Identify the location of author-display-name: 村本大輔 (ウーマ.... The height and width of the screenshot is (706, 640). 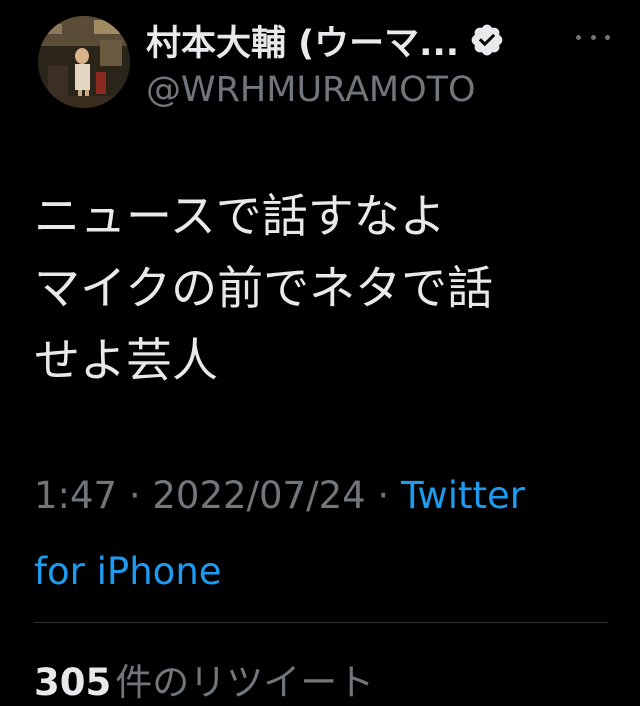
(302, 40).